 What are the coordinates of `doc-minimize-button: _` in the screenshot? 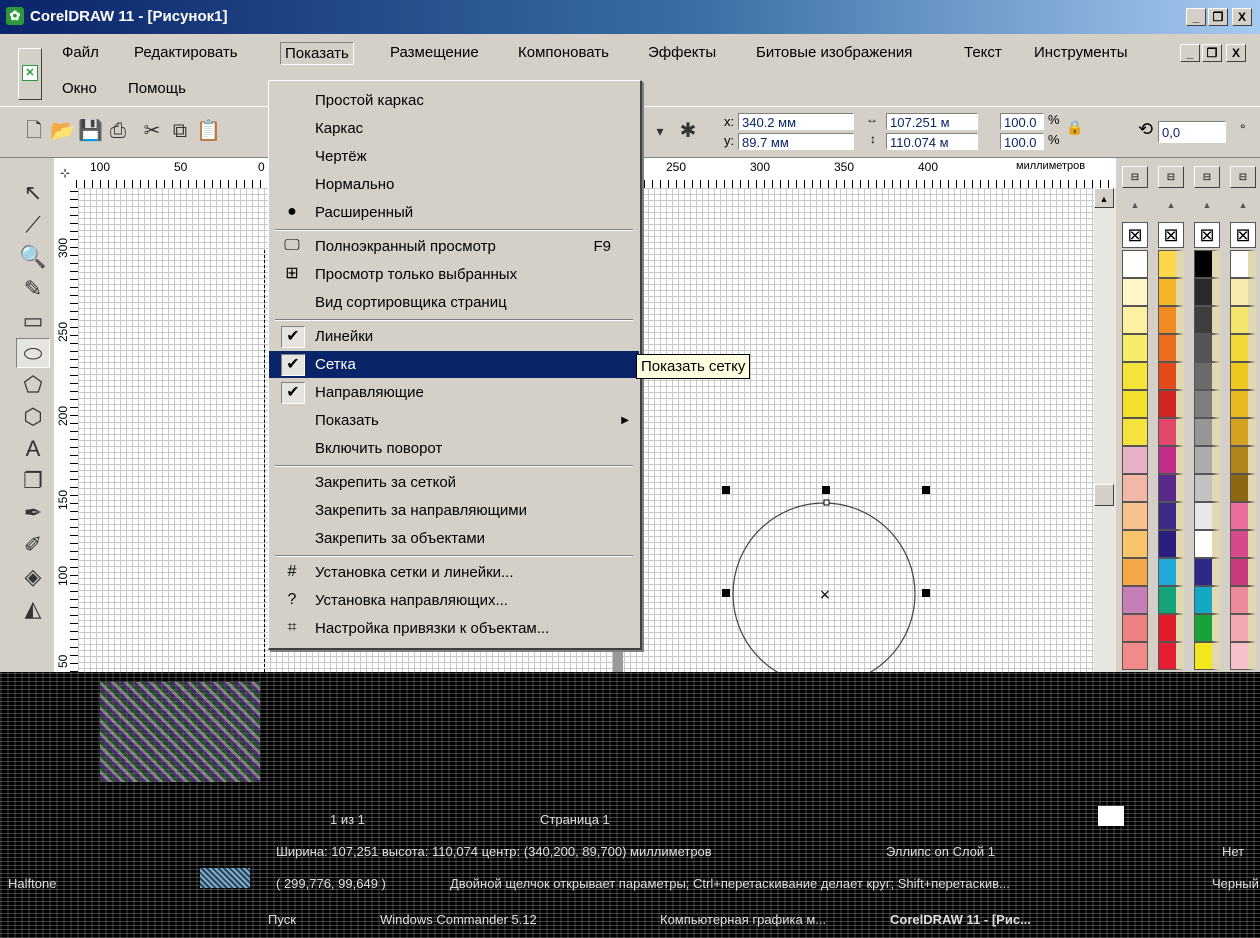 It's located at (1190, 53).